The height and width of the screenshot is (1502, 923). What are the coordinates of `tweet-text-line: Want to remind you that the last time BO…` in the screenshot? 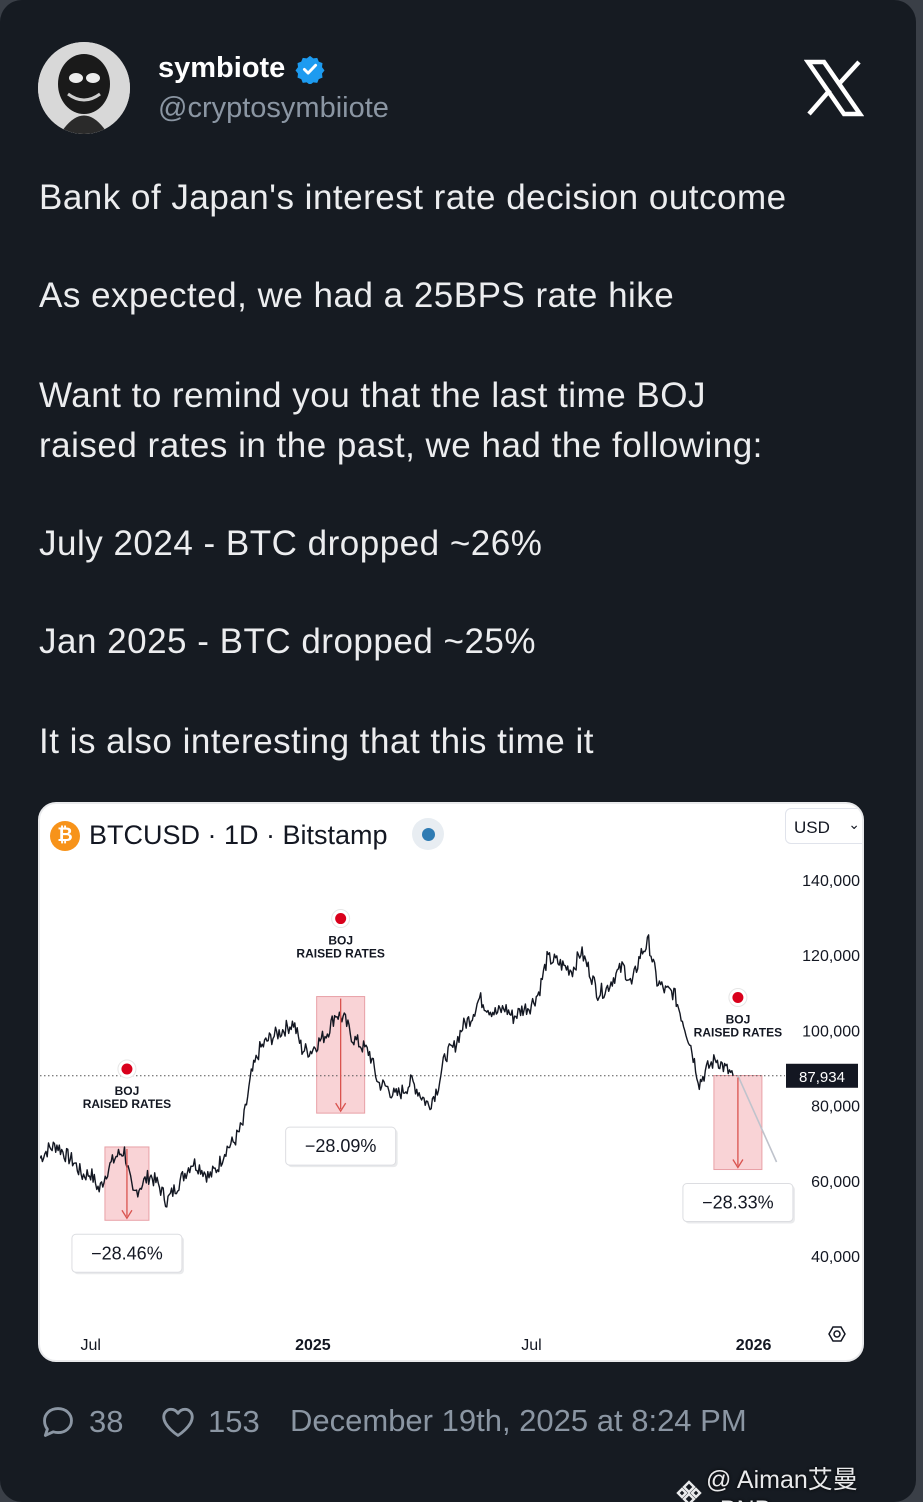 It's located at (372, 395).